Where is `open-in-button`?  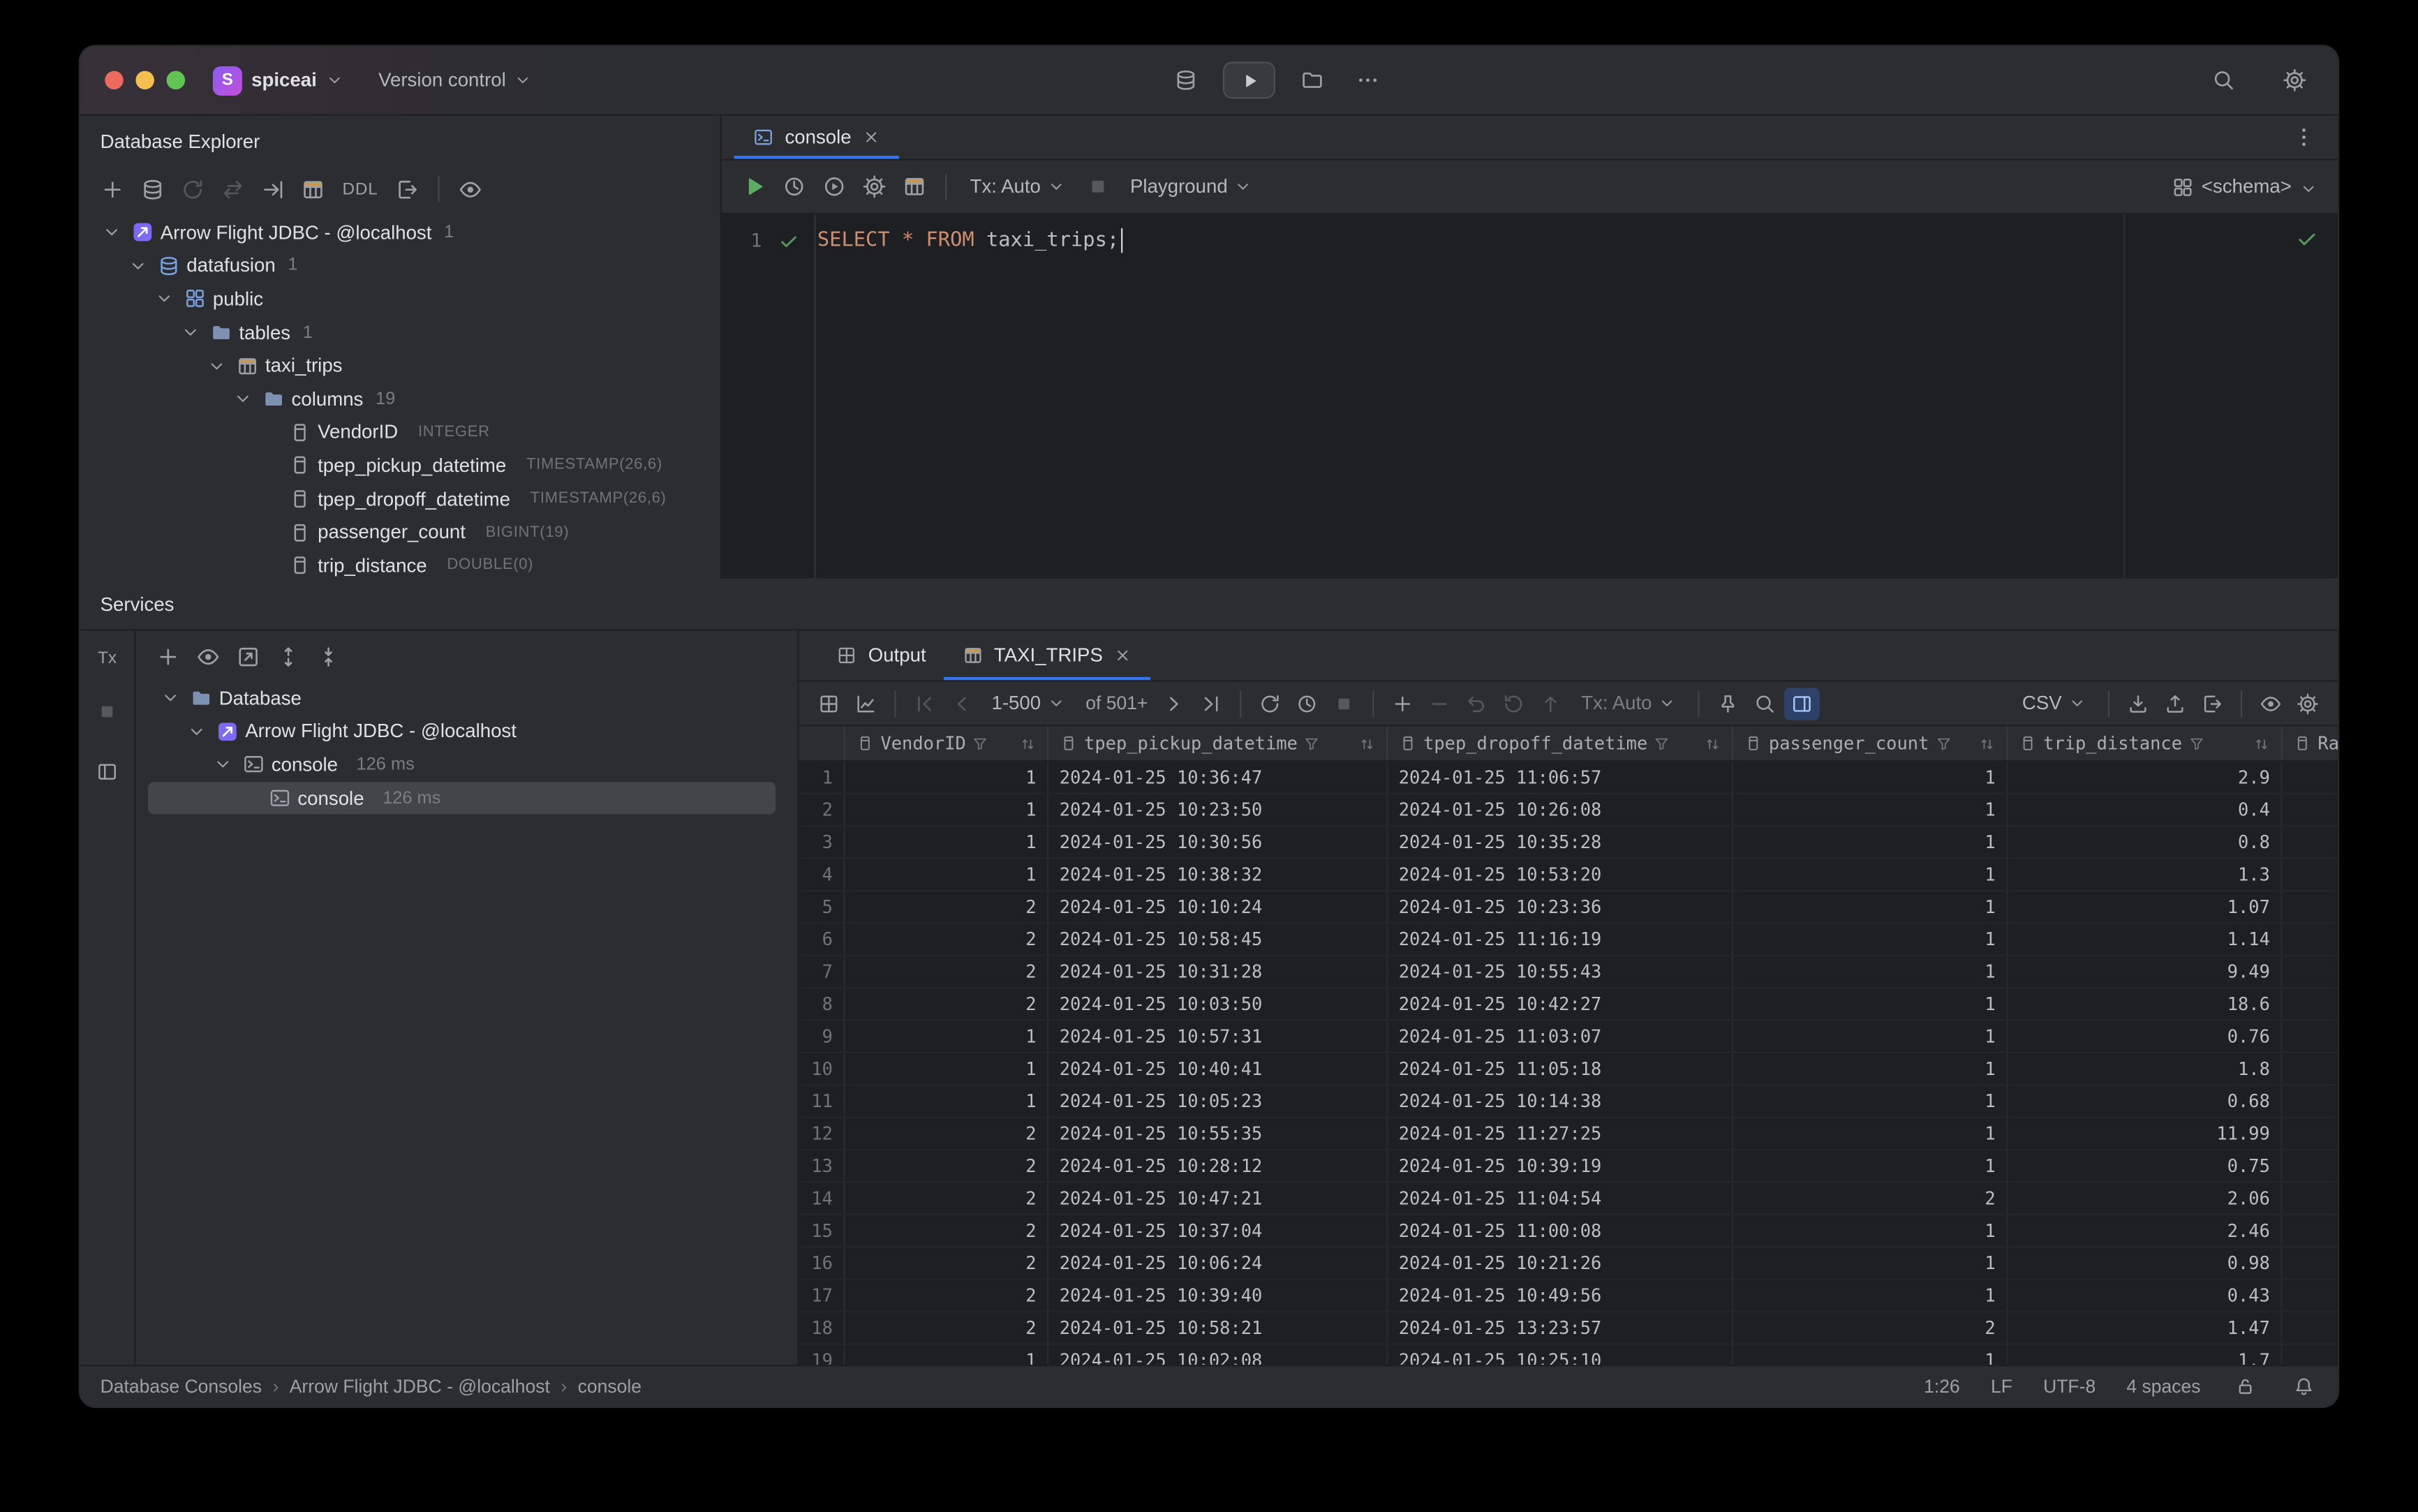 open-in-button is located at coordinates (248, 656).